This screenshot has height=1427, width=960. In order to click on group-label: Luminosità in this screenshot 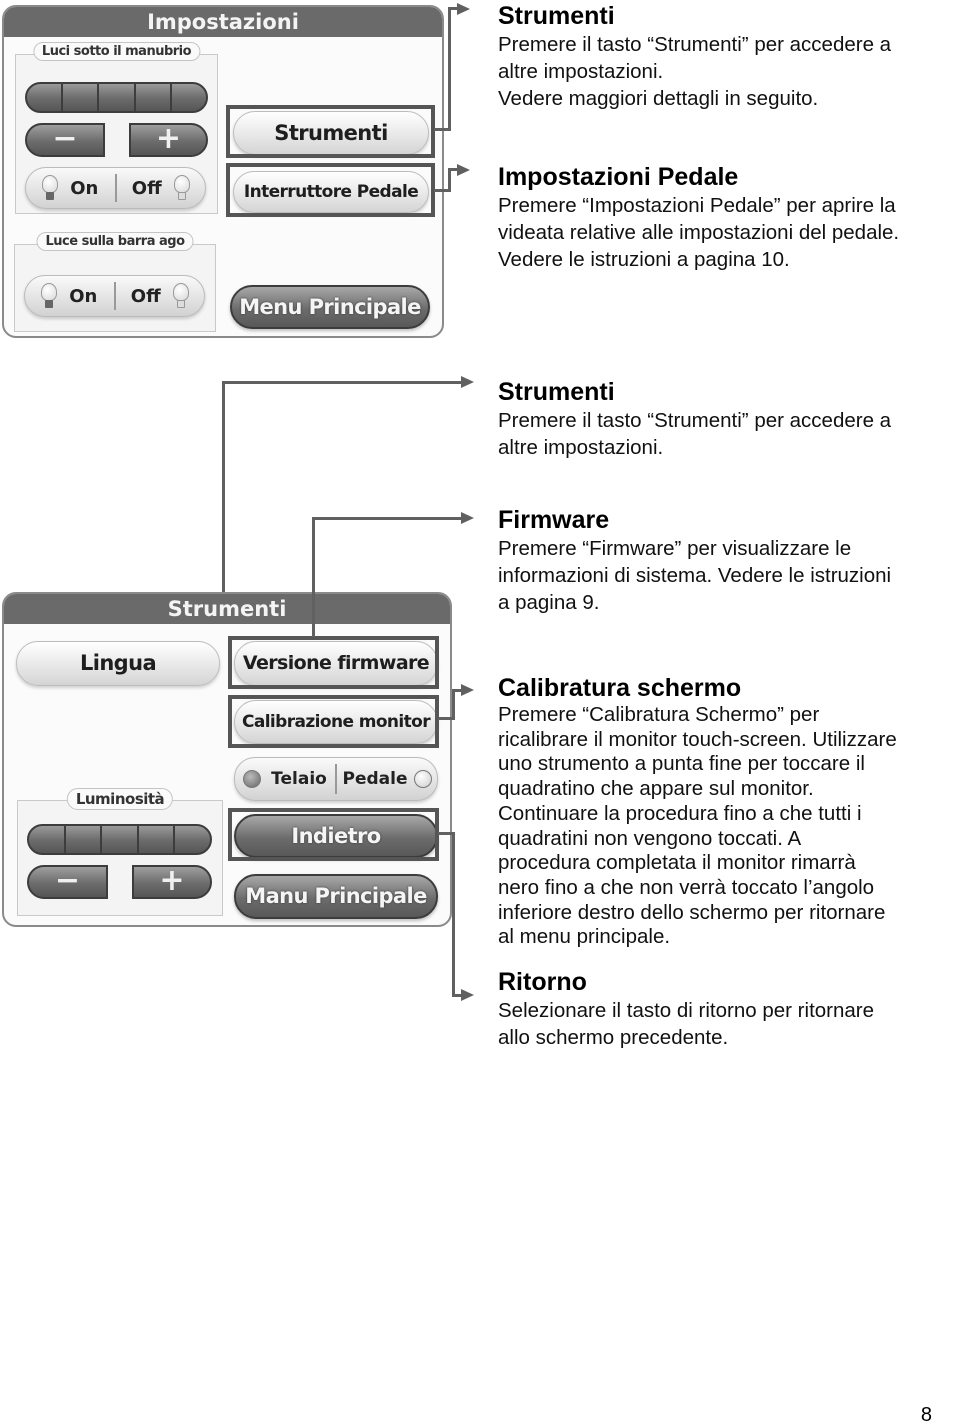, I will do `click(120, 799)`.